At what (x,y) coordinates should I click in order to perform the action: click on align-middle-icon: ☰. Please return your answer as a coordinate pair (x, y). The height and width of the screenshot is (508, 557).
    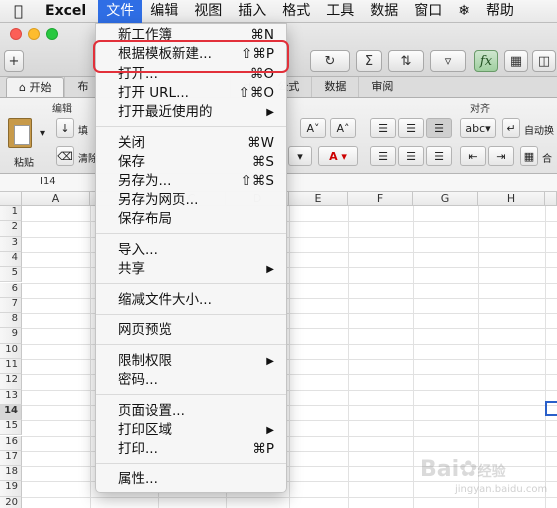
    Looking at the image, I should click on (411, 128).